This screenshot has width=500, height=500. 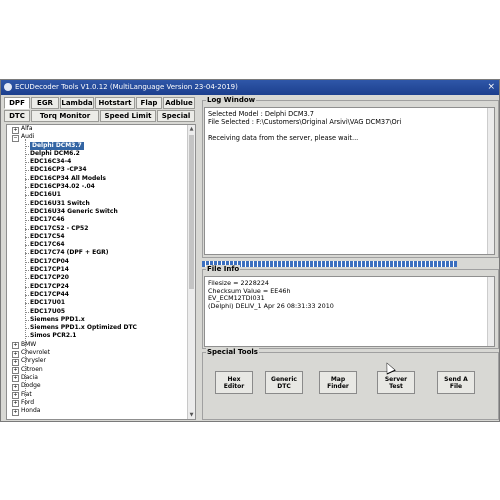 What do you see at coordinates (115, 103) in the screenshot?
I see `tab-hotstart: Hotstart` at bounding box center [115, 103].